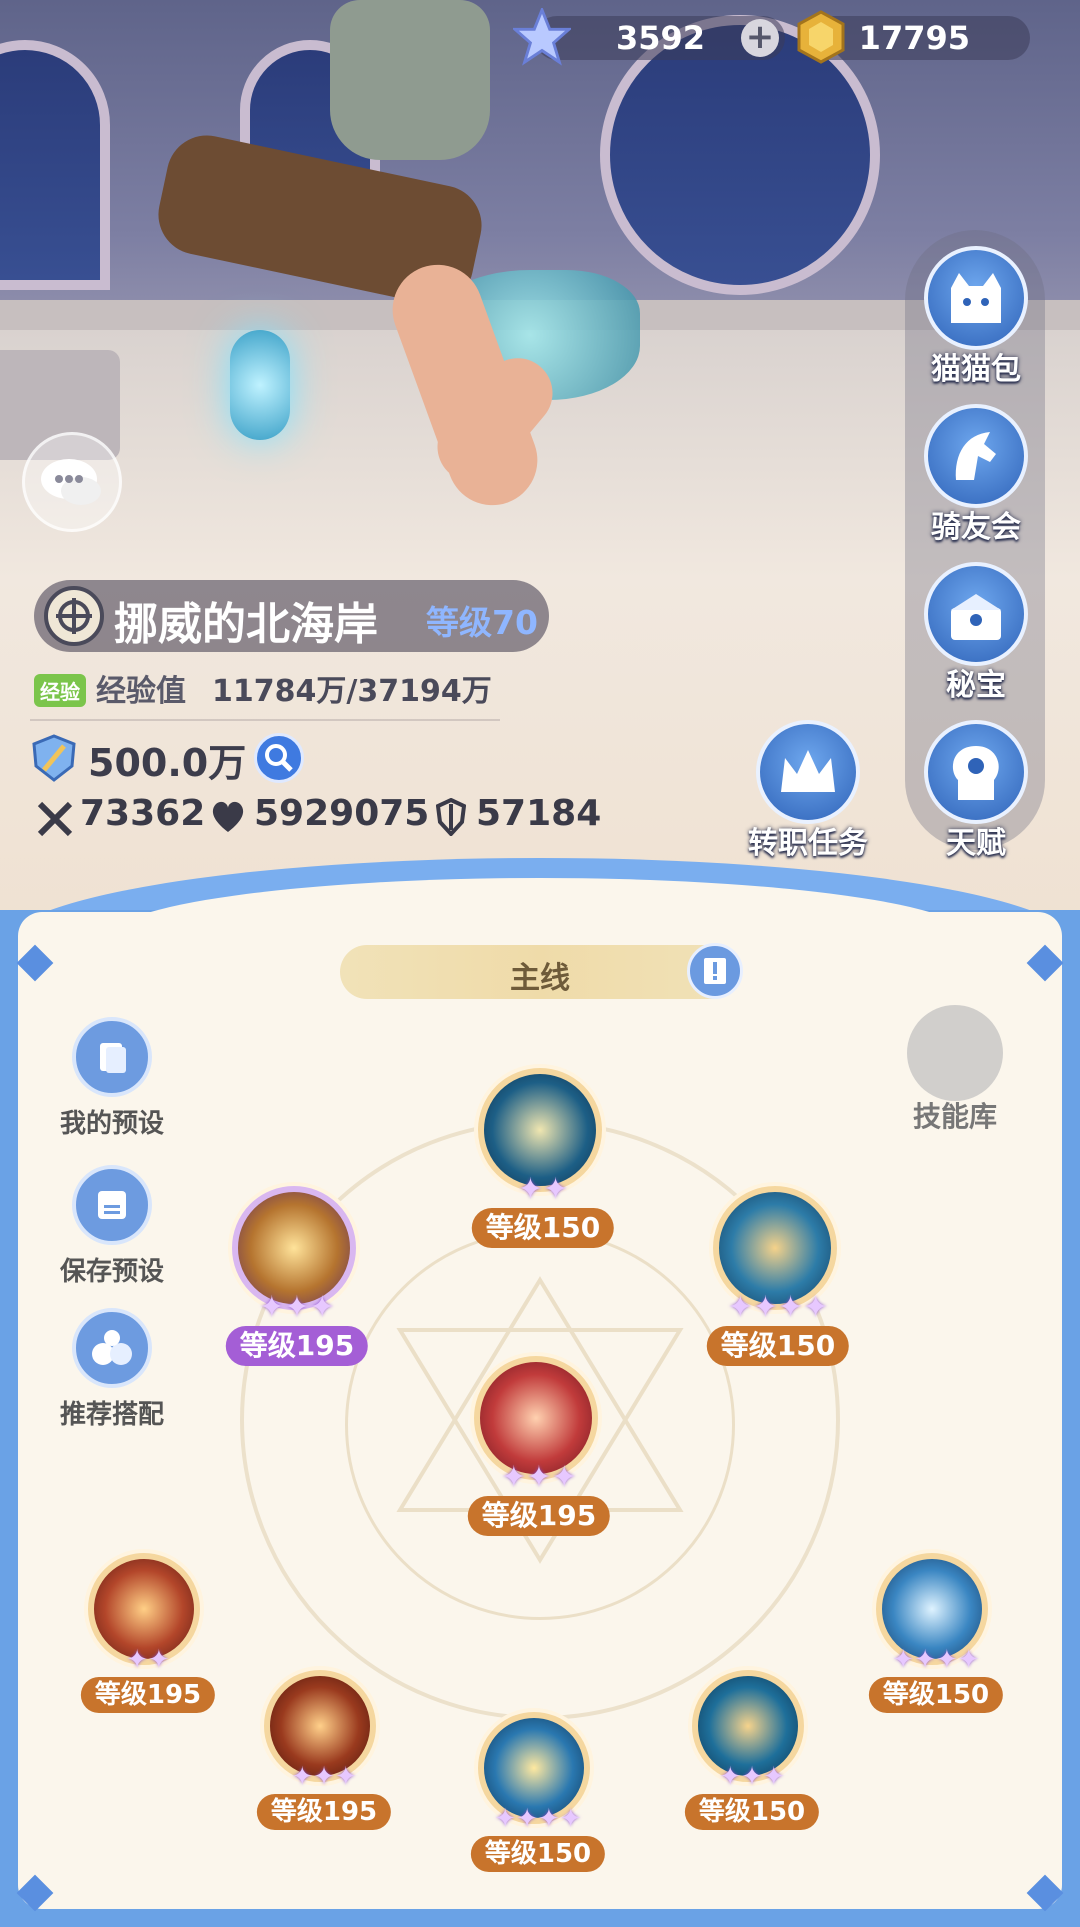 This screenshot has width=1080, height=1927. What do you see at coordinates (143, 813) in the screenshot?
I see `attack-value: 73362` at bounding box center [143, 813].